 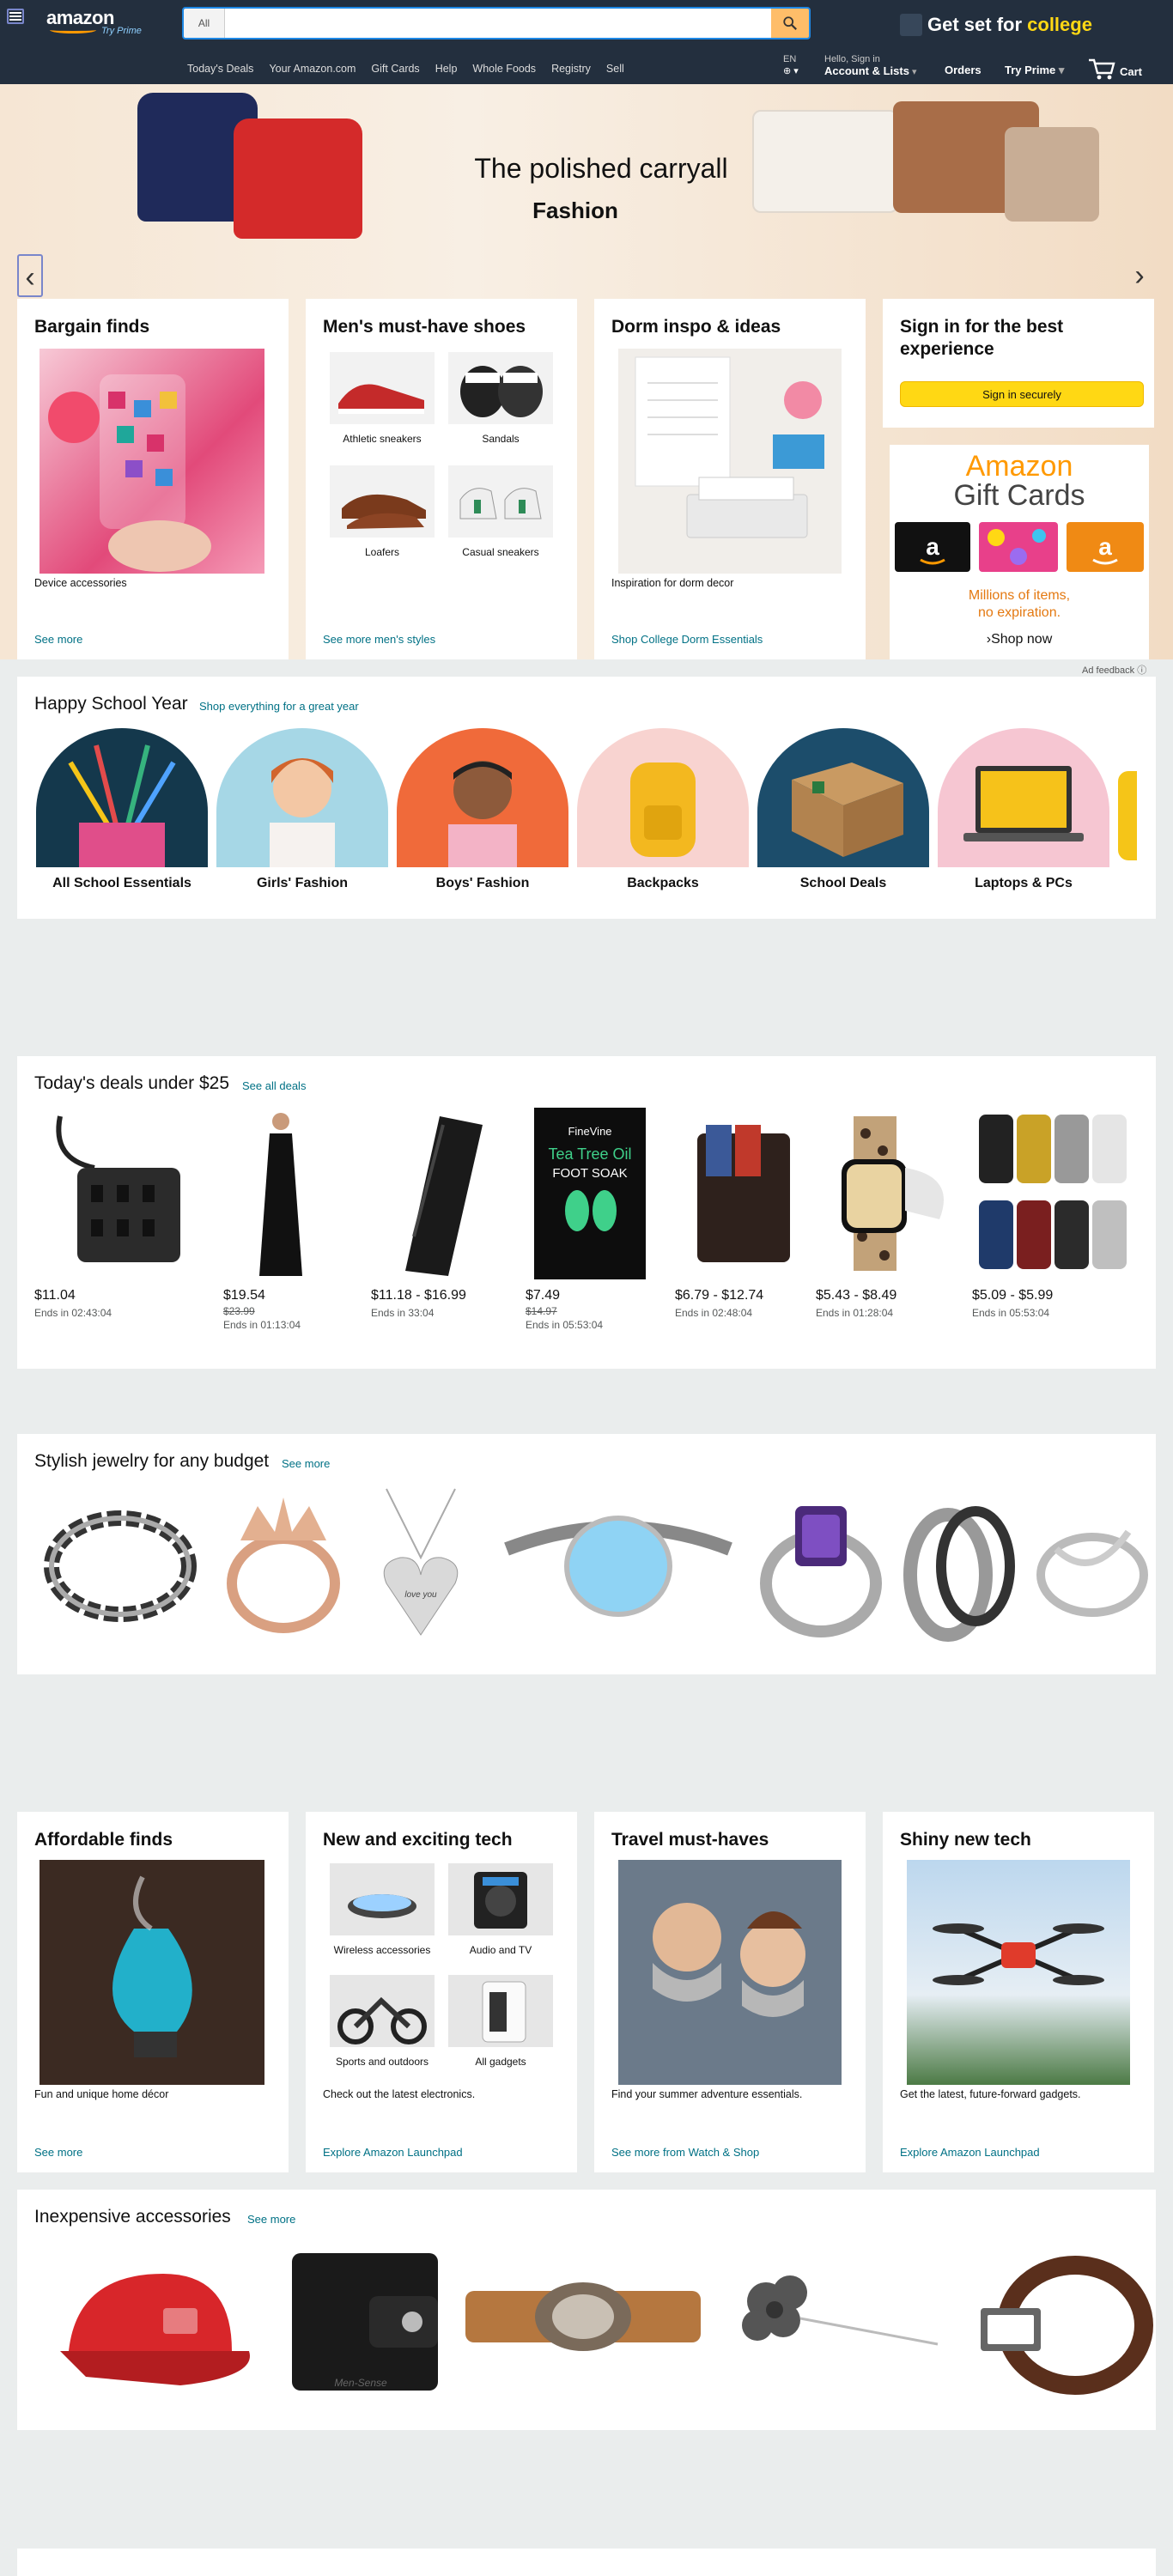 What do you see at coordinates (1019, 640) in the screenshot?
I see `shop-now-link: ›Shop now` at bounding box center [1019, 640].